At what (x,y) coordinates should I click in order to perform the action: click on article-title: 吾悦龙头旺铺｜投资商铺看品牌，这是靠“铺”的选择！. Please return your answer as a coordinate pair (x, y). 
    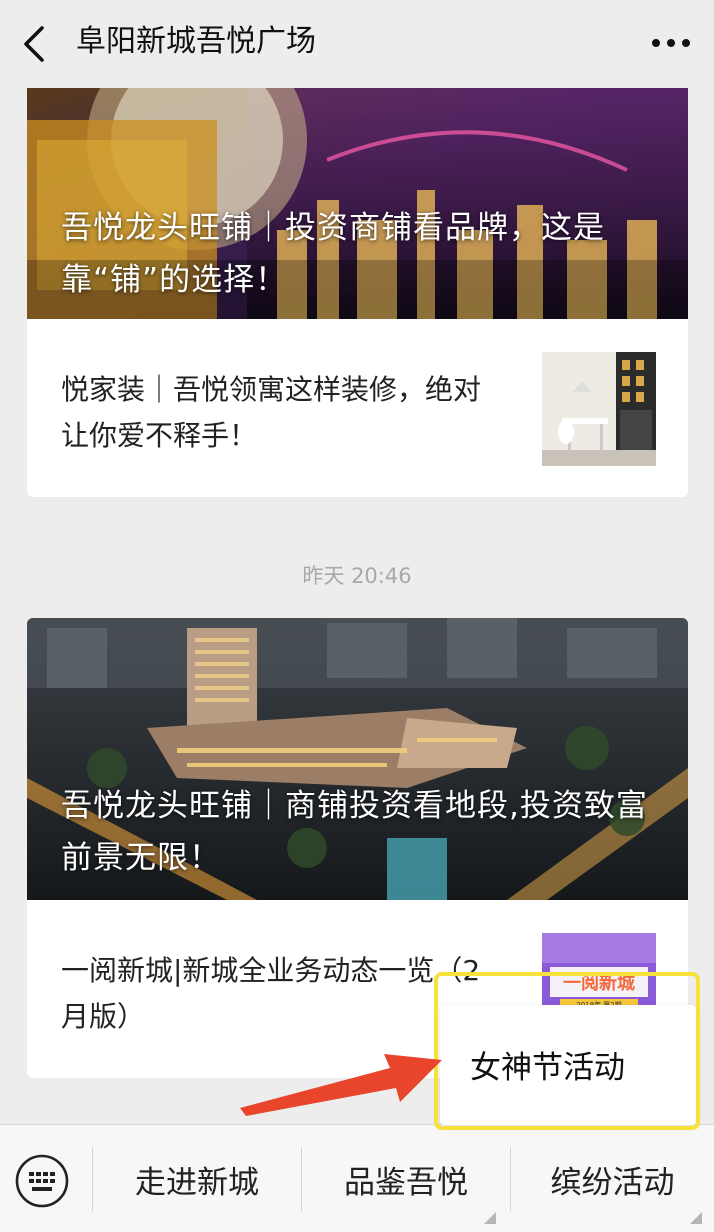
    Looking at the image, I should click on (333, 254).